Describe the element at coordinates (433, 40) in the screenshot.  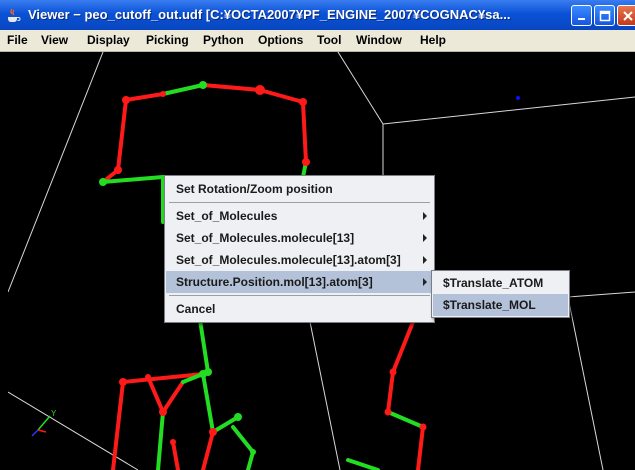
I see `menu-help: Help` at that location.